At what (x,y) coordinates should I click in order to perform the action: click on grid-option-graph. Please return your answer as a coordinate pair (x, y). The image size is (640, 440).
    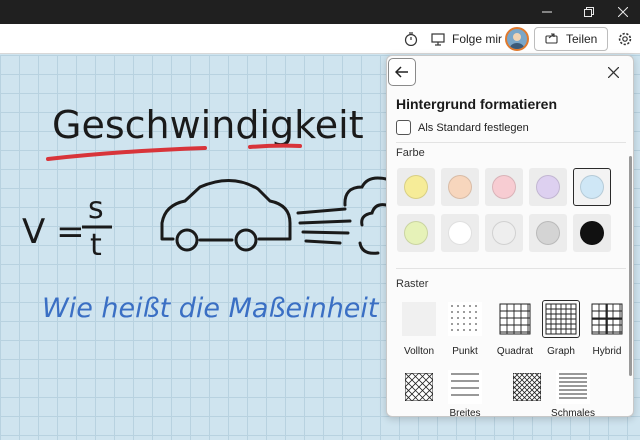
    Looking at the image, I should click on (561, 319).